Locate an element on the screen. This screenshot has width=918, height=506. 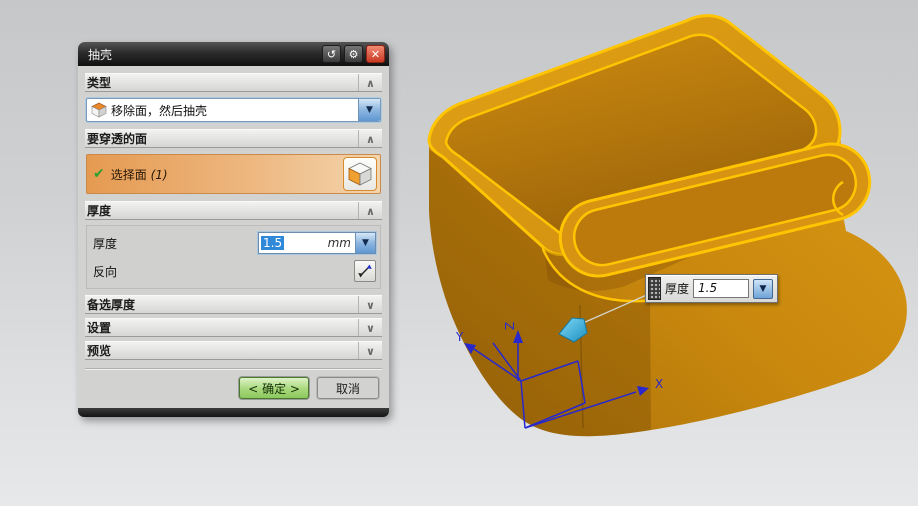
section-header-type: 类型 ∧ is located at coordinates (233, 82).